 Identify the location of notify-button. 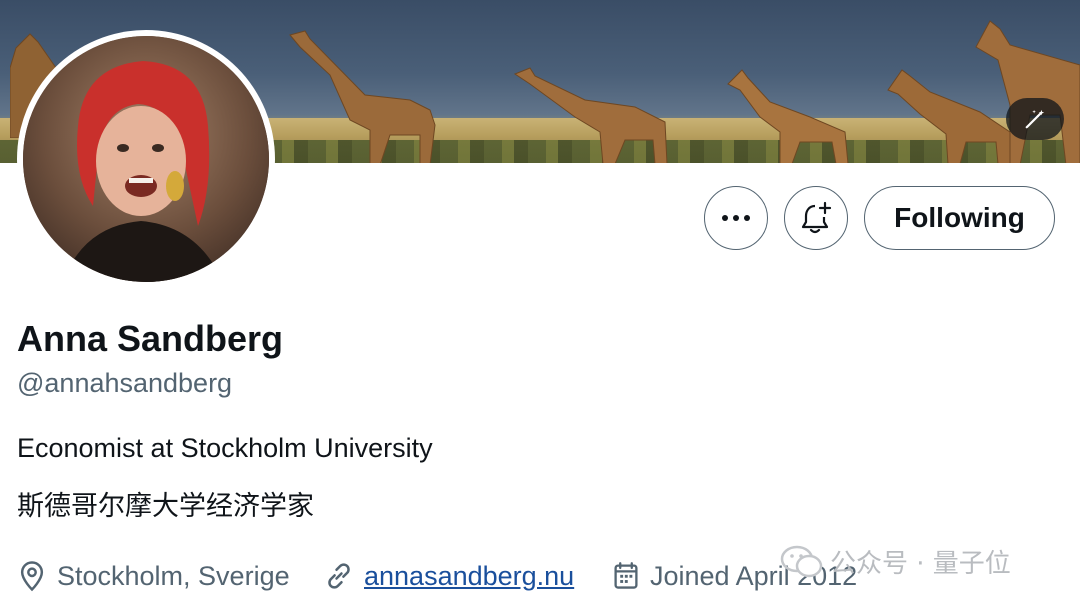
(816, 218).